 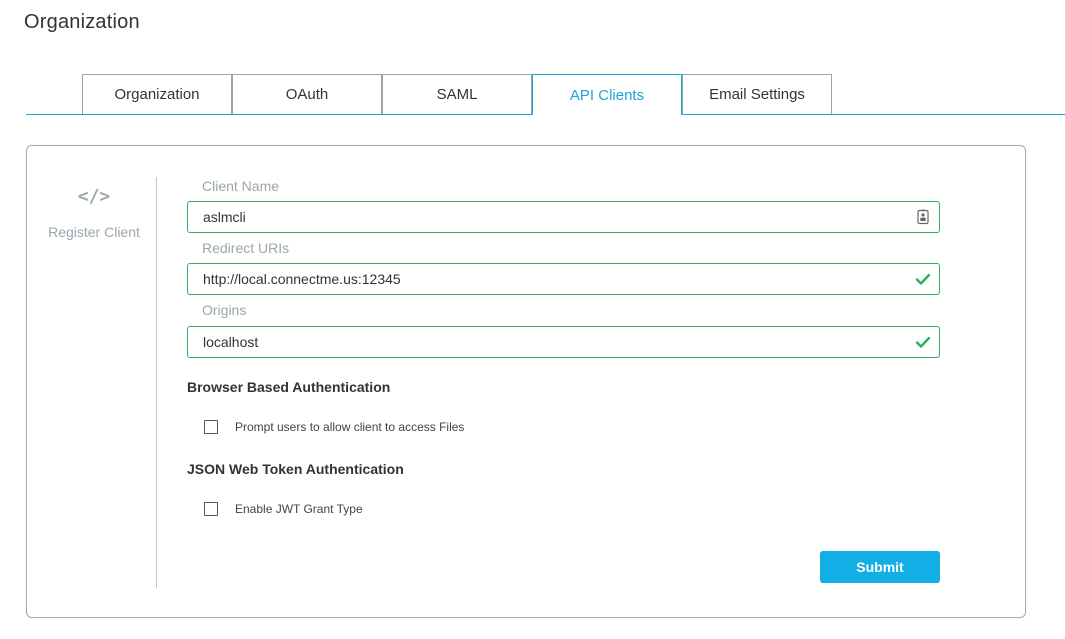 I want to click on client-name-input, so click(x=563, y=217).